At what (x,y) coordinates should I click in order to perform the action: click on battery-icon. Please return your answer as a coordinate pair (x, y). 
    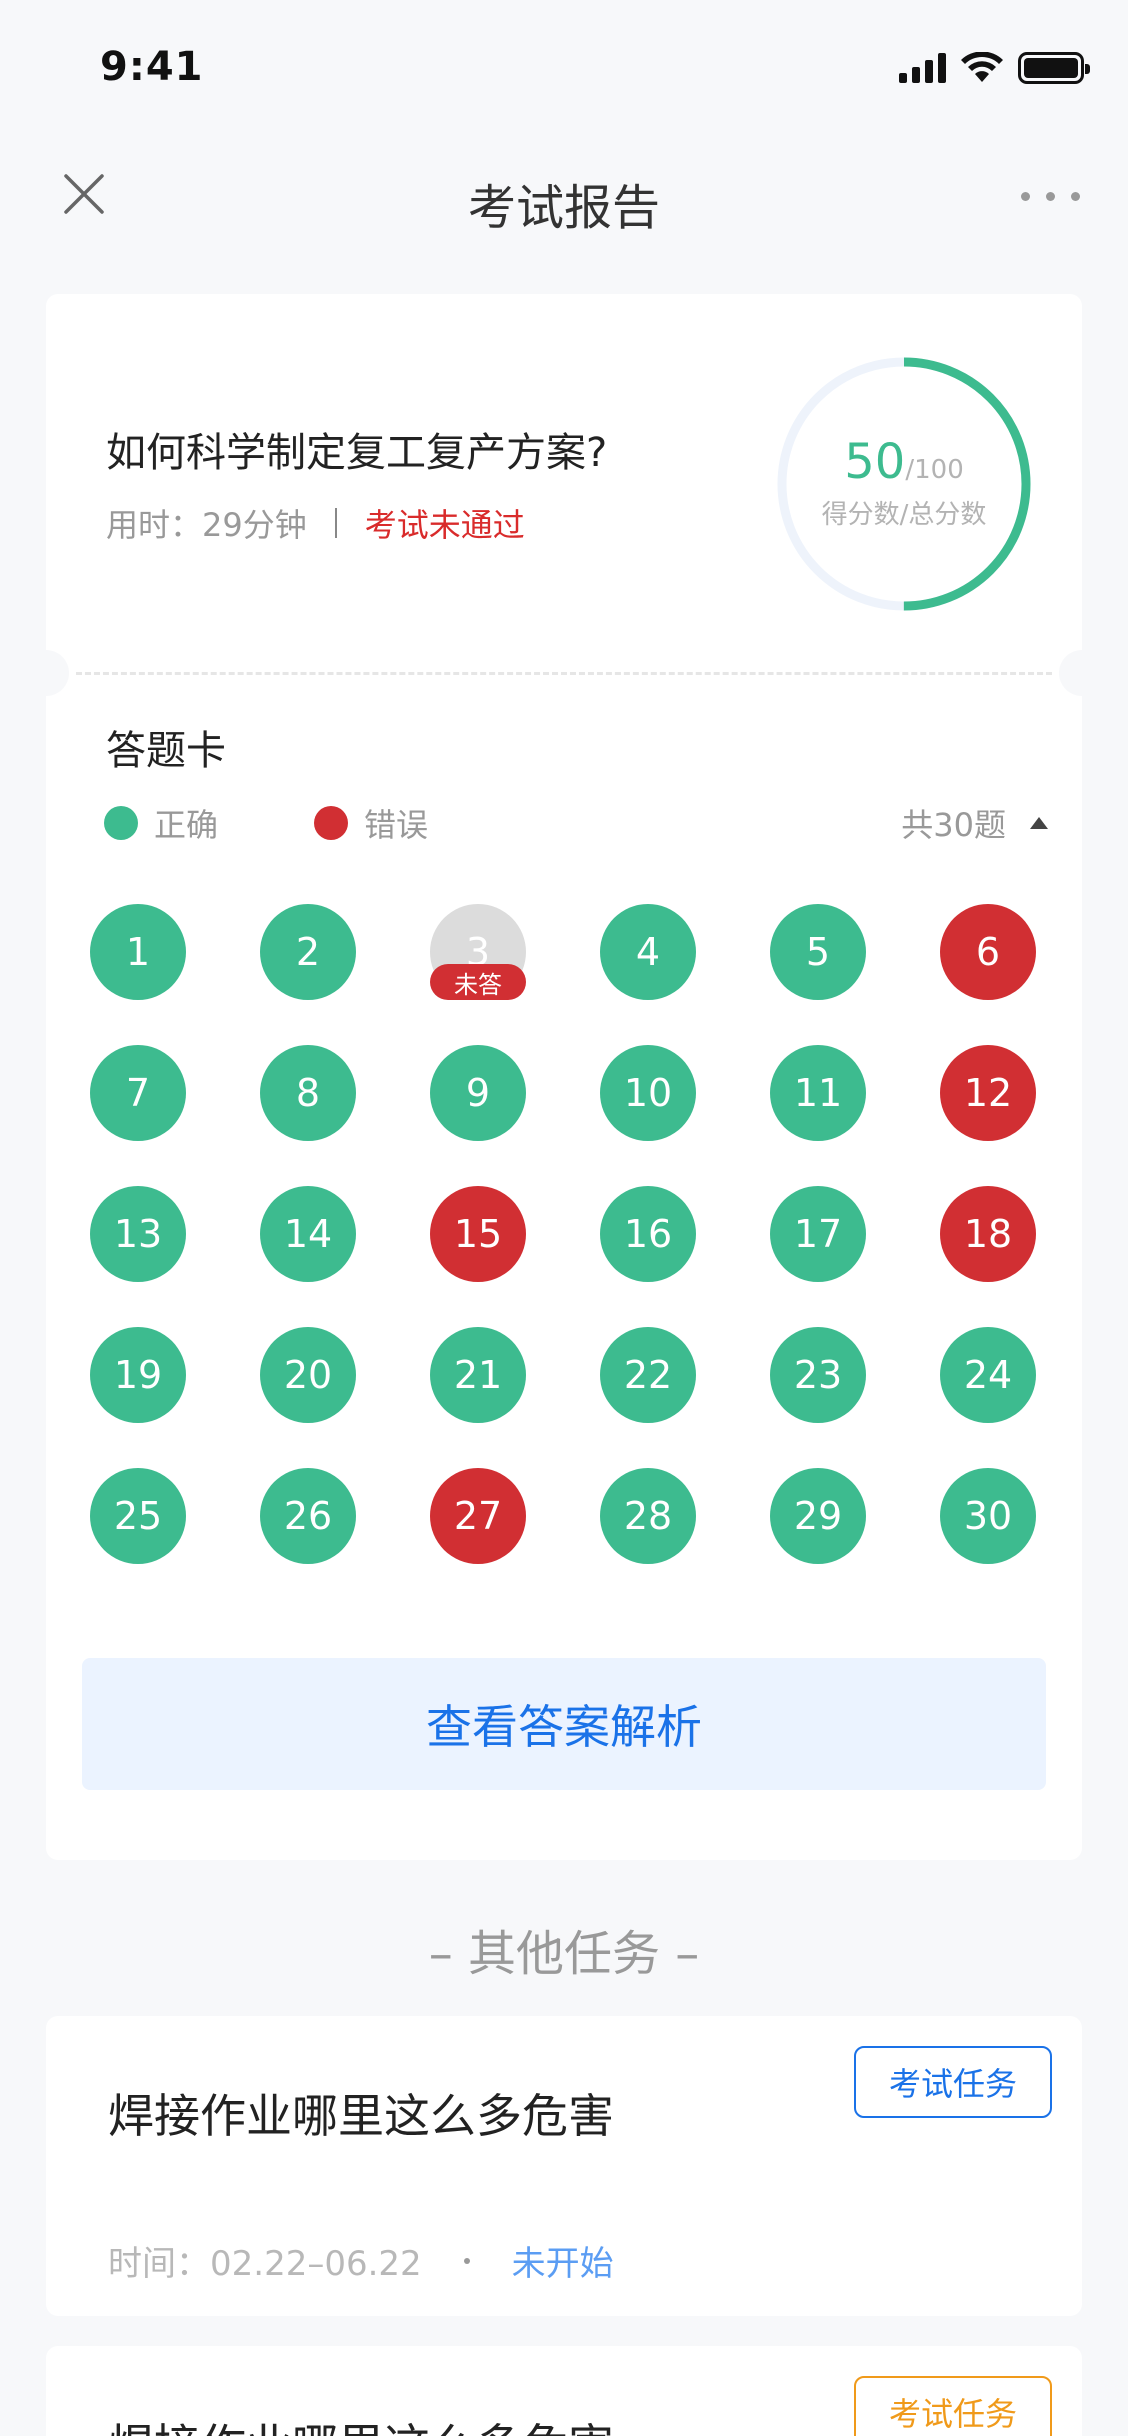
    Looking at the image, I should click on (1054, 68).